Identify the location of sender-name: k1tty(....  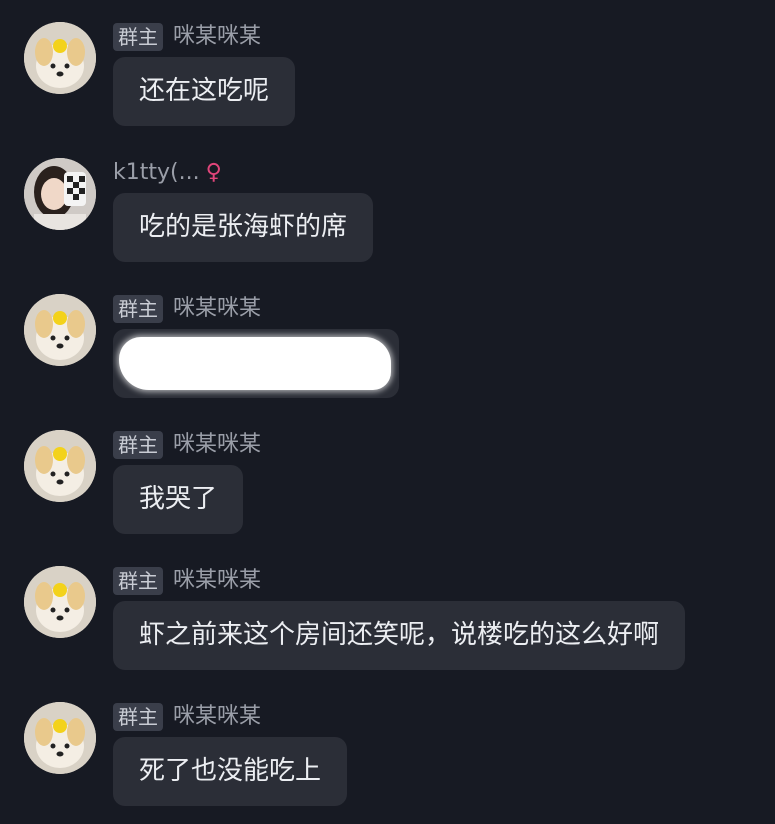
(156, 173).